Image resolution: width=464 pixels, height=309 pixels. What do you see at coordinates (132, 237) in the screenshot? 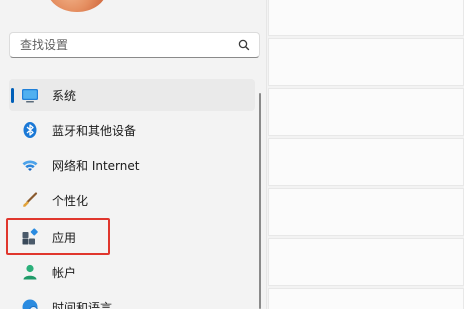
I see `nav-item-apps: 应用` at bounding box center [132, 237].